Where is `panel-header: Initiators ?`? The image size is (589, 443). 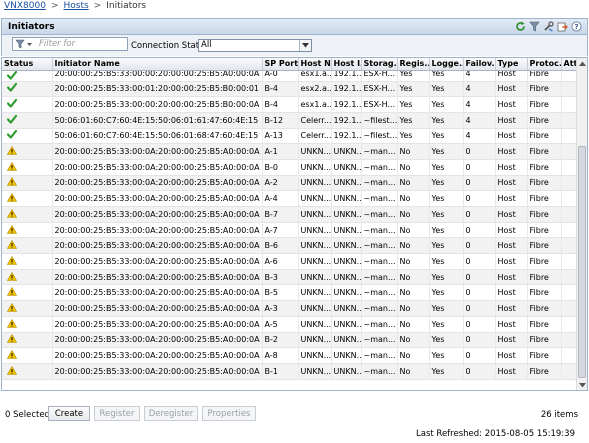 panel-header: Initiators ? is located at coordinates (294, 26).